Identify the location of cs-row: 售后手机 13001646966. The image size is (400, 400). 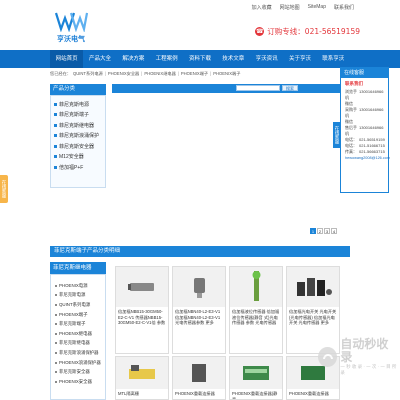
(364, 130).